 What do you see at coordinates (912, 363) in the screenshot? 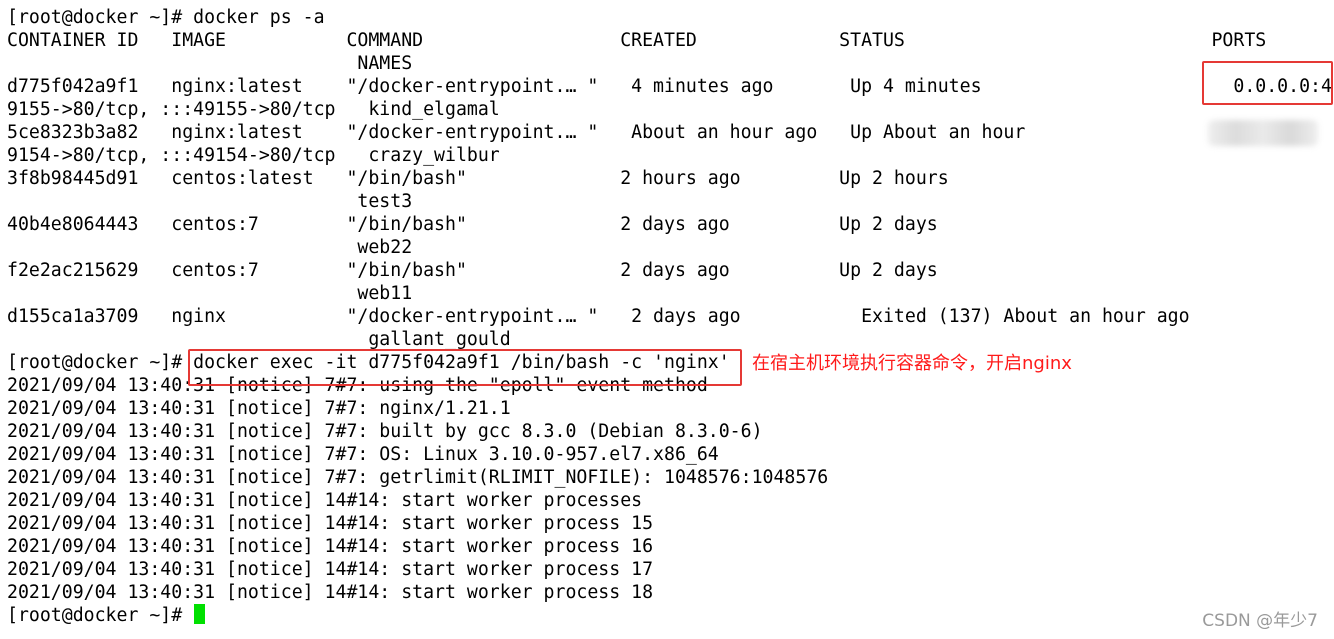
I see `command-annotation: 在宿主机环境执行容器命令，开启nginx` at bounding box center [912, 363].